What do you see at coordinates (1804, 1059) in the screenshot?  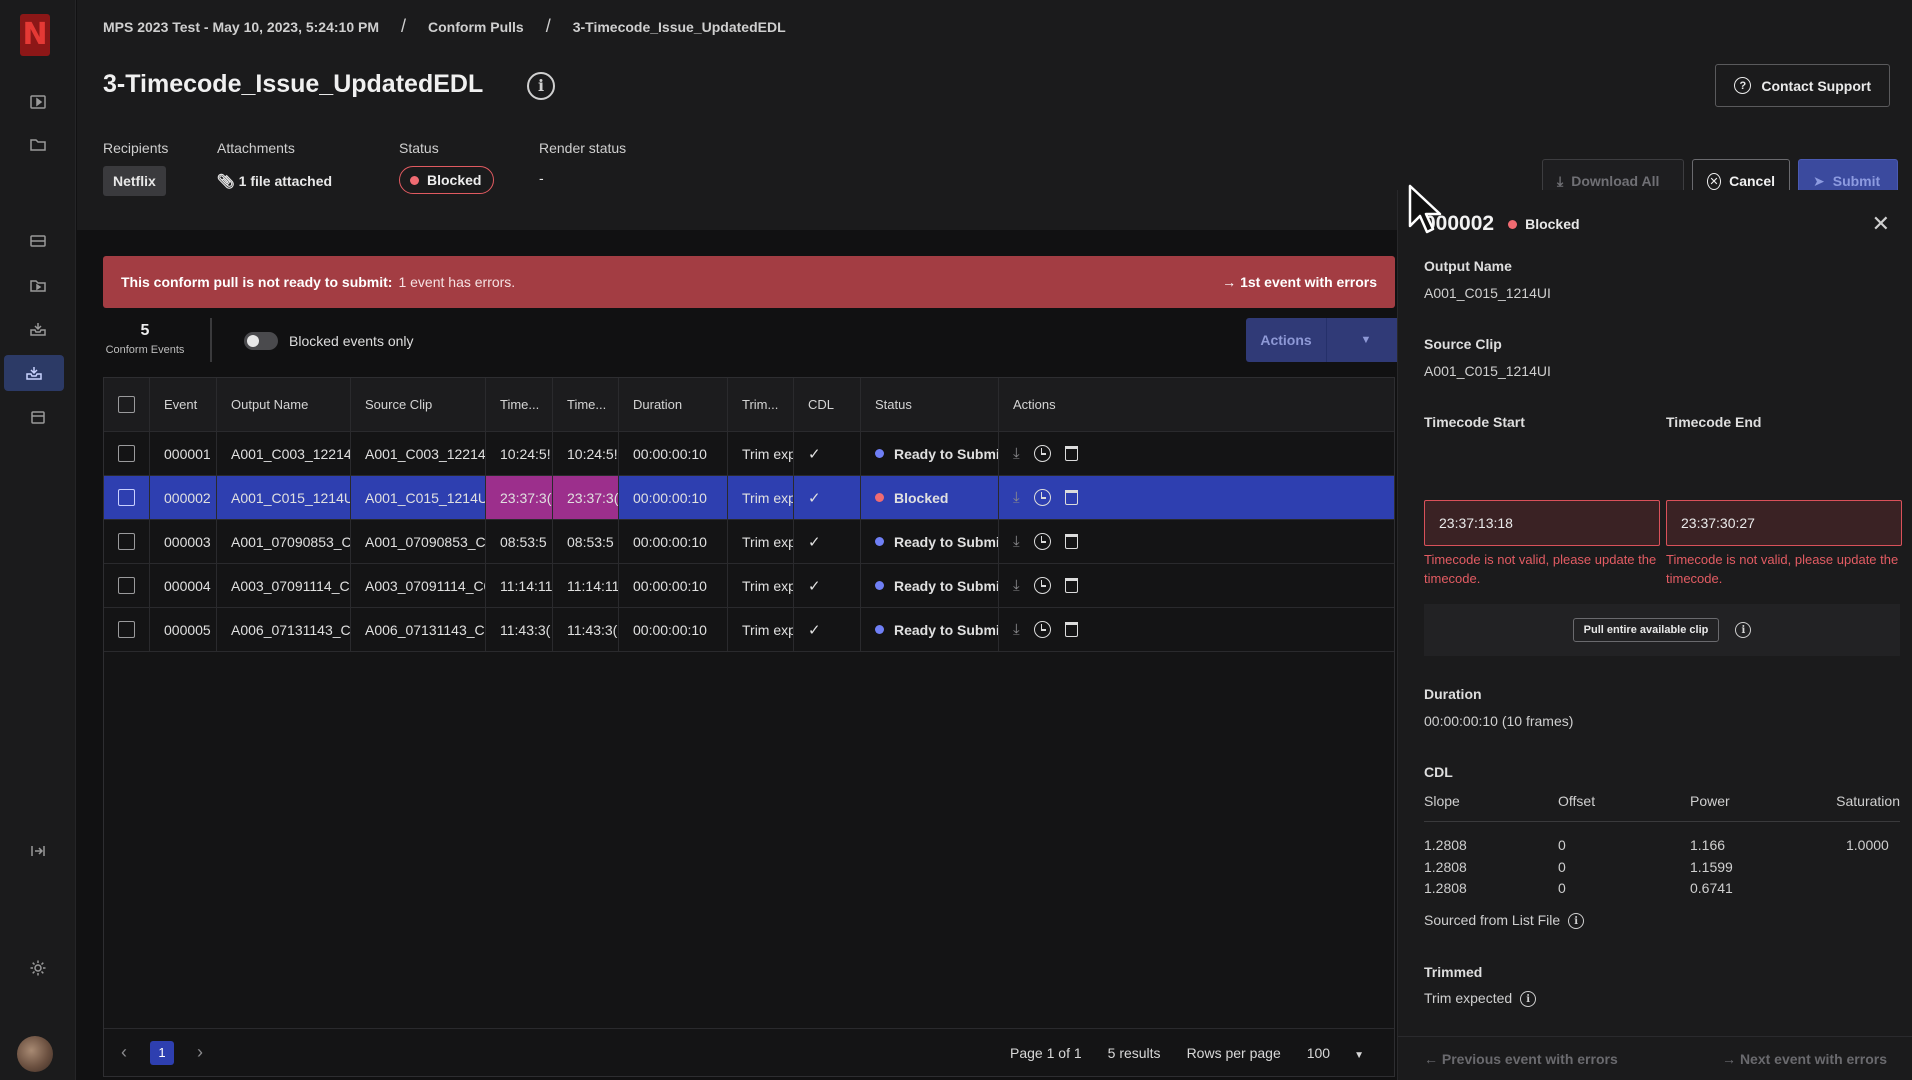 I see `next-error-event-link: → Next event with errors` at bounding box center [1804, 1059].